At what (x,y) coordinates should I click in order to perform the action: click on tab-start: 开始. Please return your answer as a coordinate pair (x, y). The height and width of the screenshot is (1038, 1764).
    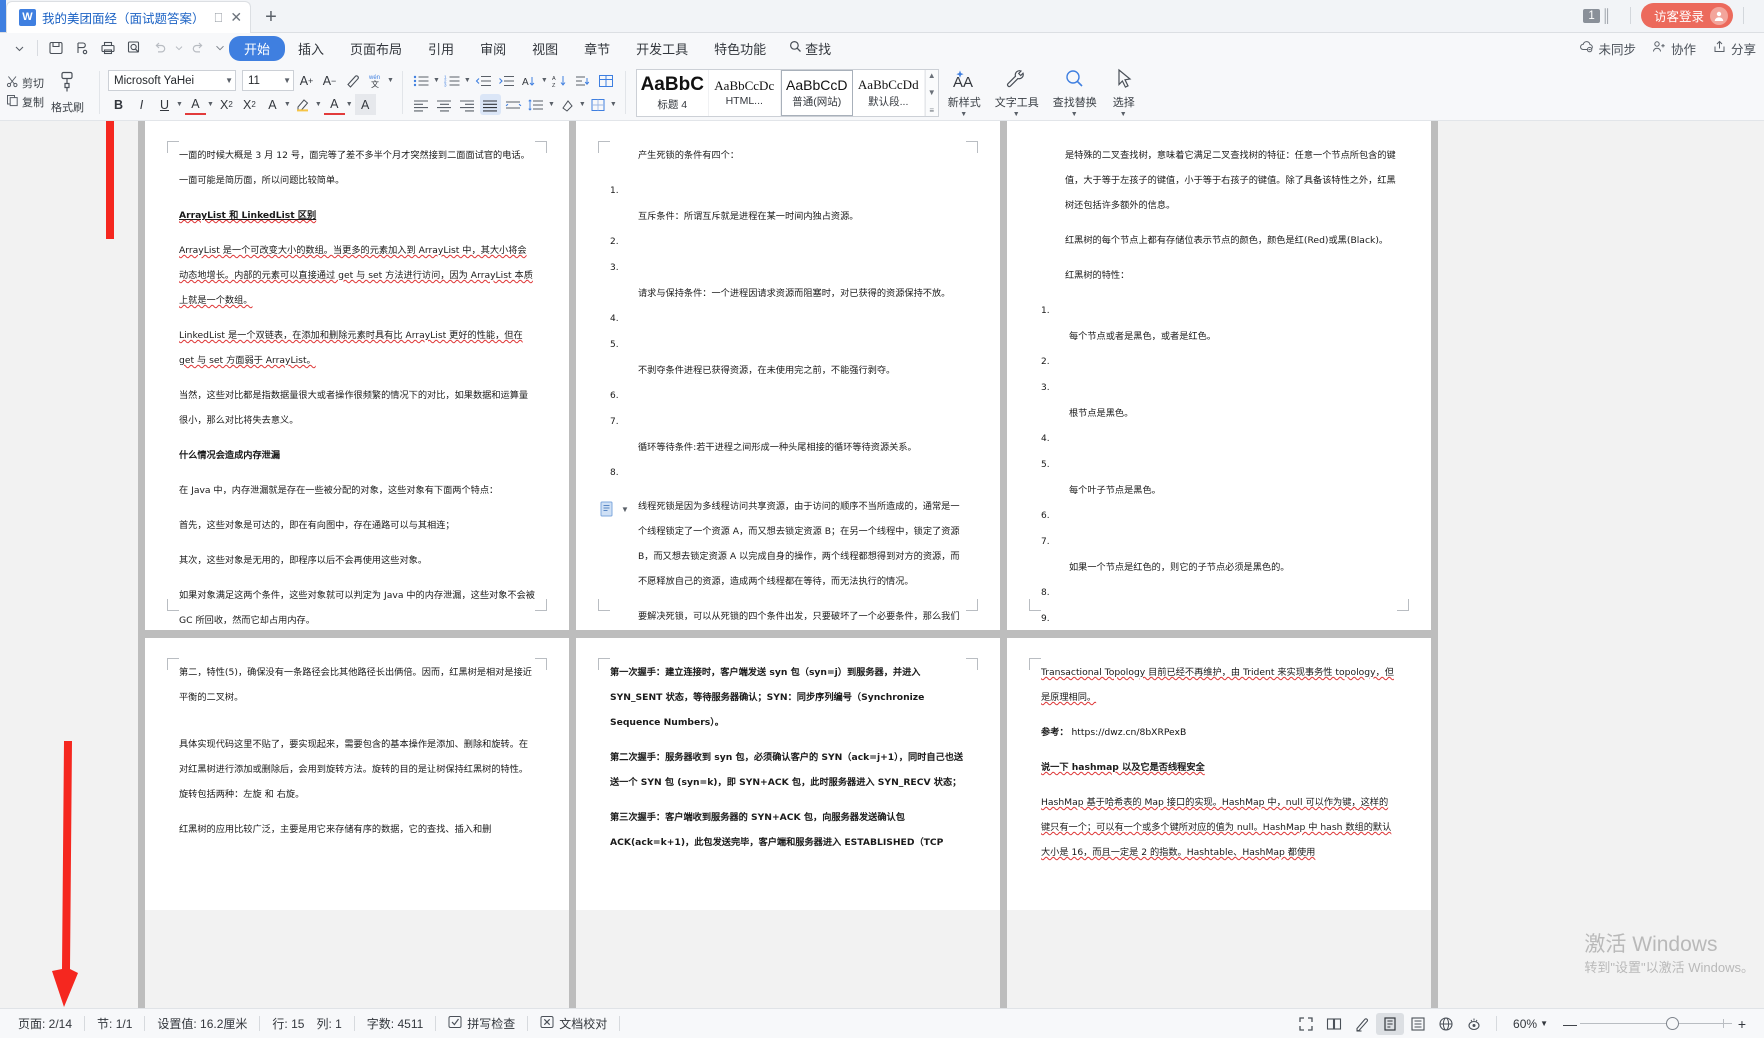
    Looking at the image, I should click on (257, 48).